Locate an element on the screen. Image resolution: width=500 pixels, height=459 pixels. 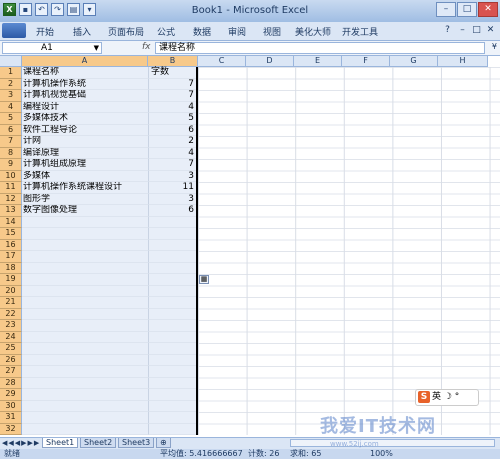
ribbon-minimize-icon: – is located at coordinates (462, 30).